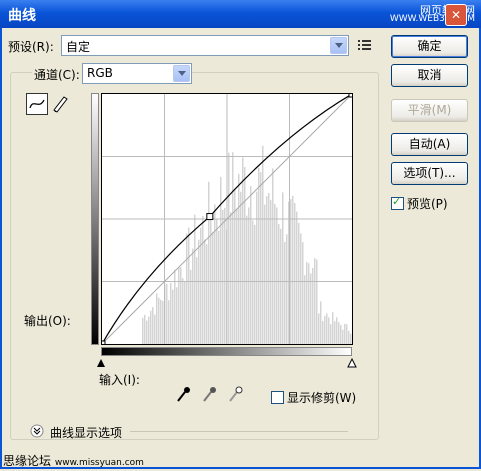 This screenshot has width=481, height=471. I want to click on smooth-button: 平滑(M), so click(429, 110).